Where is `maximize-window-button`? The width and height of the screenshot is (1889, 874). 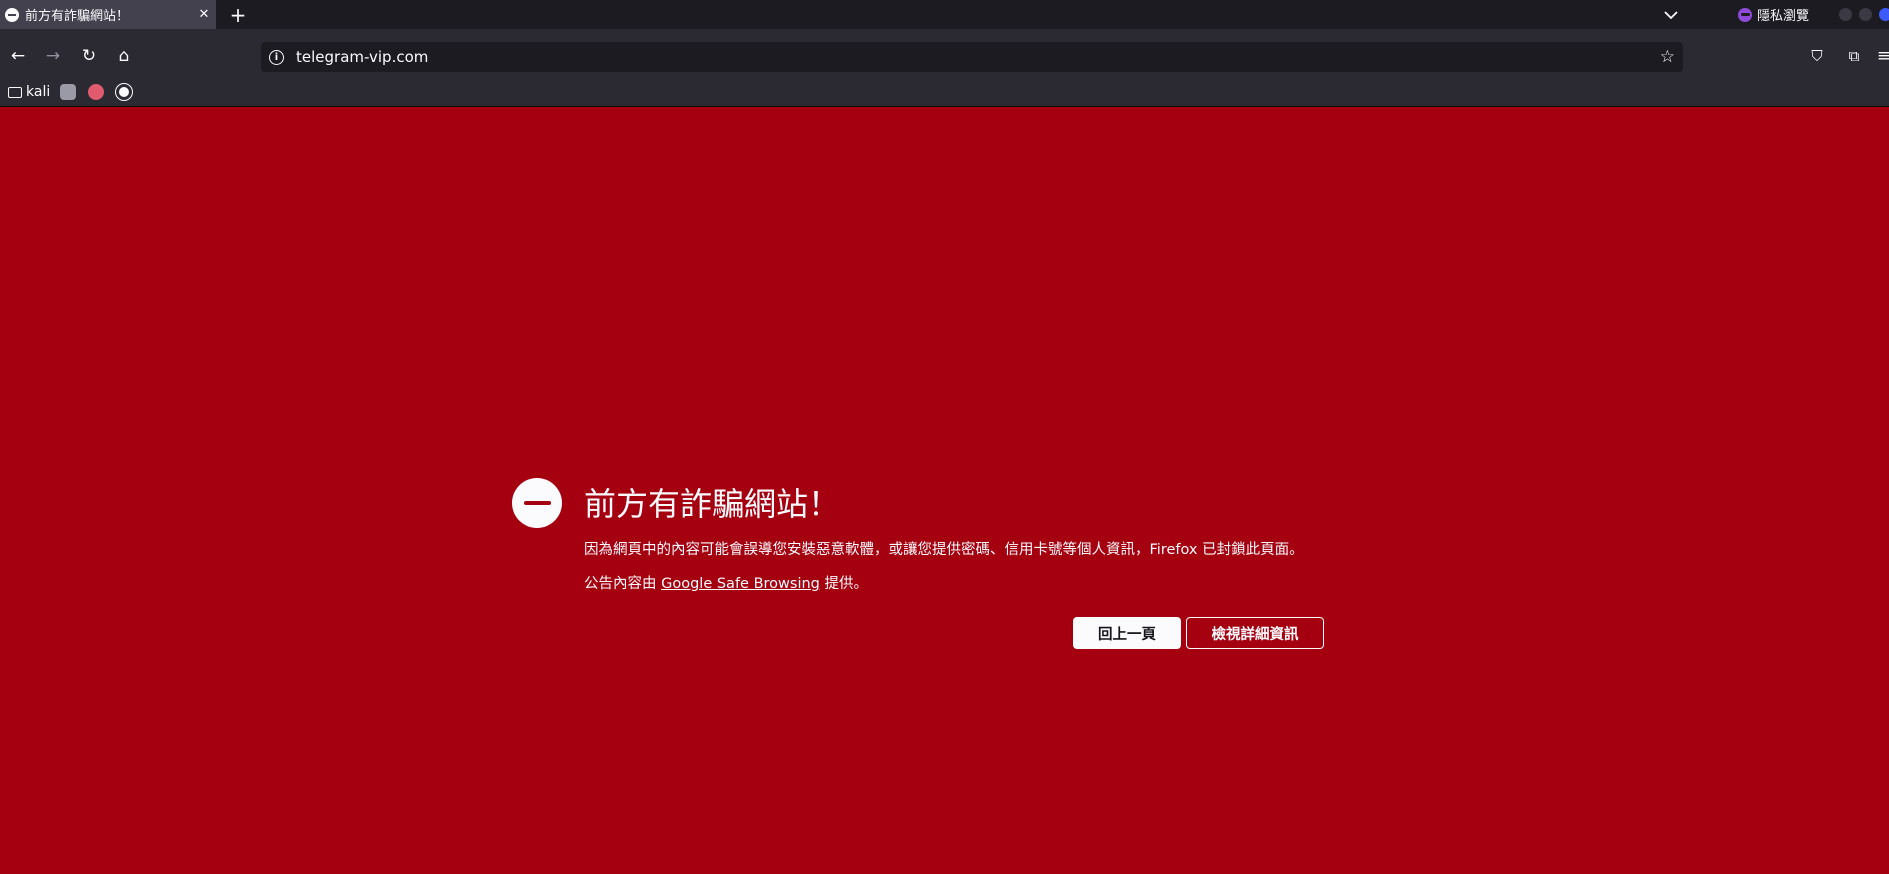 maximize-window-button is located at coordinates (1865, 14).